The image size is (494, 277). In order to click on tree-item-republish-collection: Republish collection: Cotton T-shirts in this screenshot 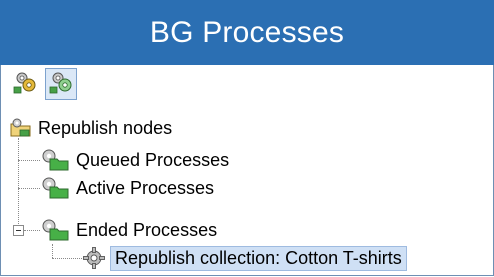, I will do `click(244, 258)`.